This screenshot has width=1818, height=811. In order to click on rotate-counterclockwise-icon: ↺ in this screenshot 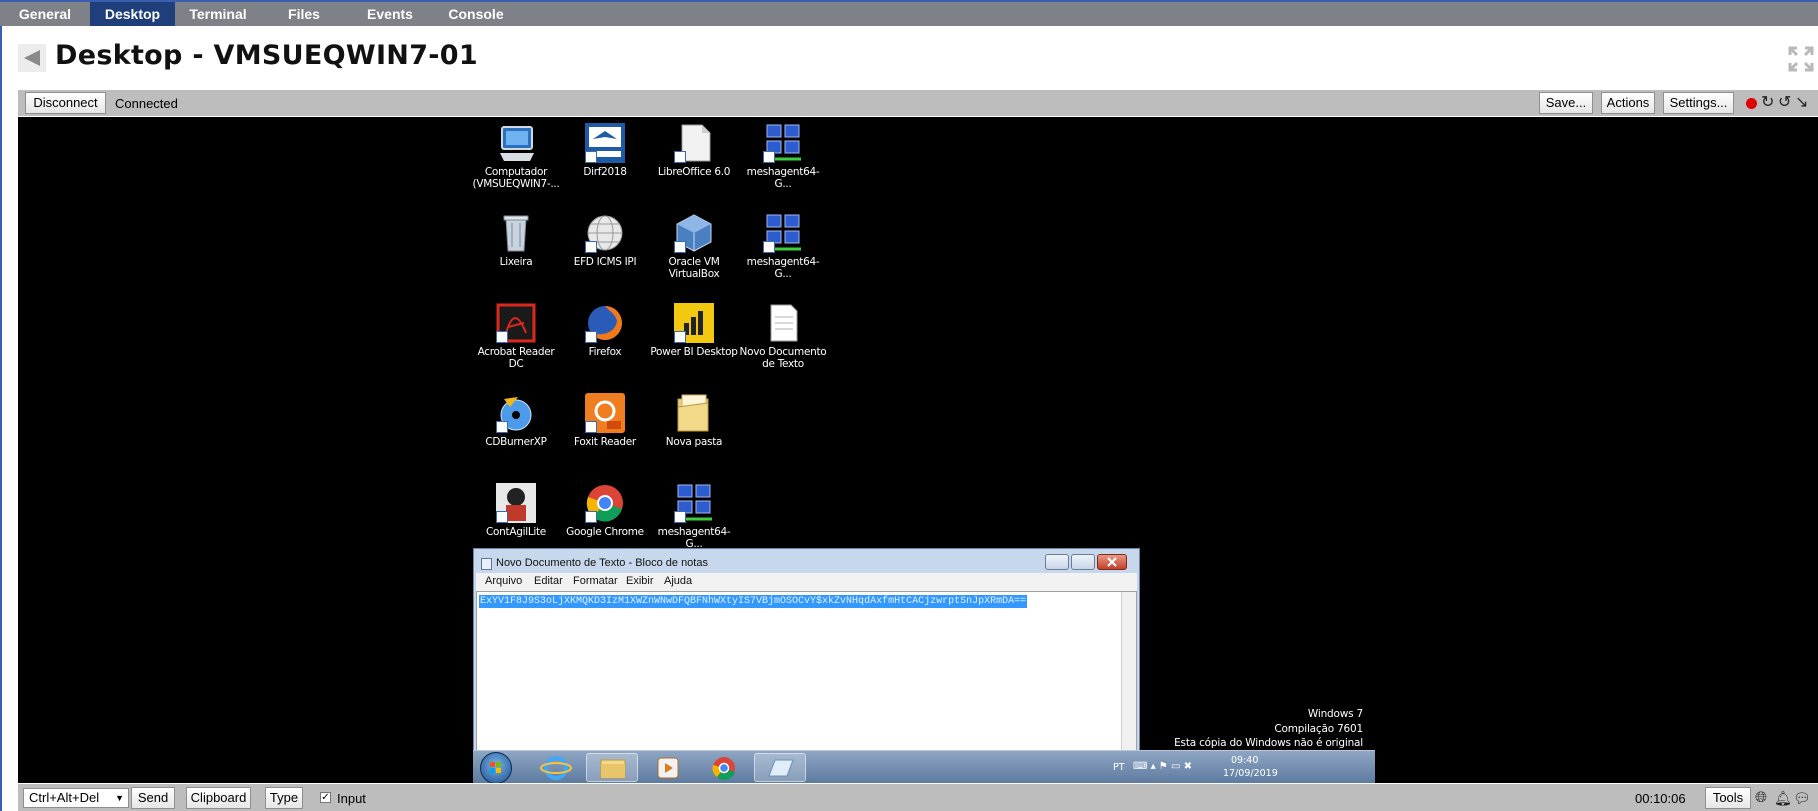, I will do `click(1784, 103)`.